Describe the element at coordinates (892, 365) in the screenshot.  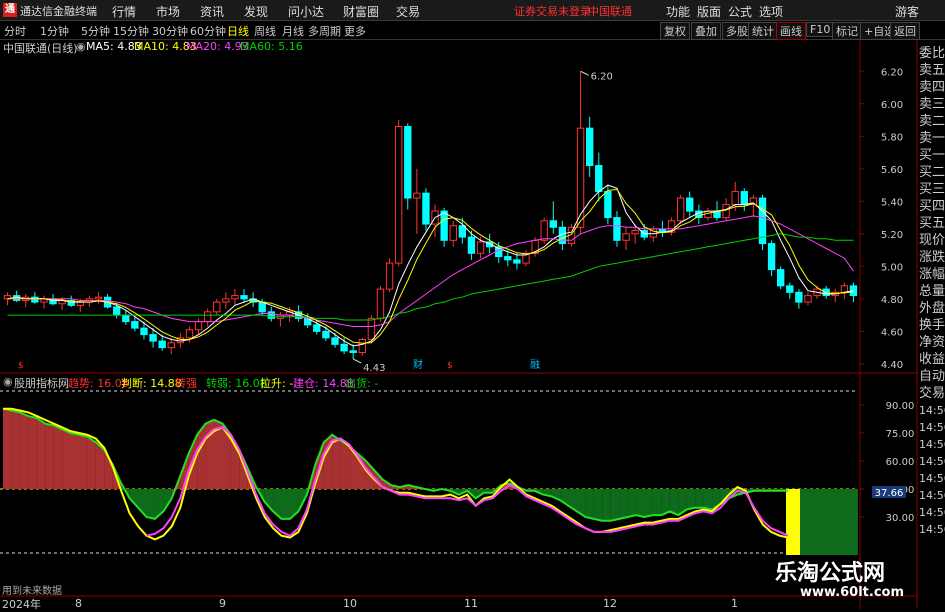
I see `price-tick-label: 4.40` at that location.